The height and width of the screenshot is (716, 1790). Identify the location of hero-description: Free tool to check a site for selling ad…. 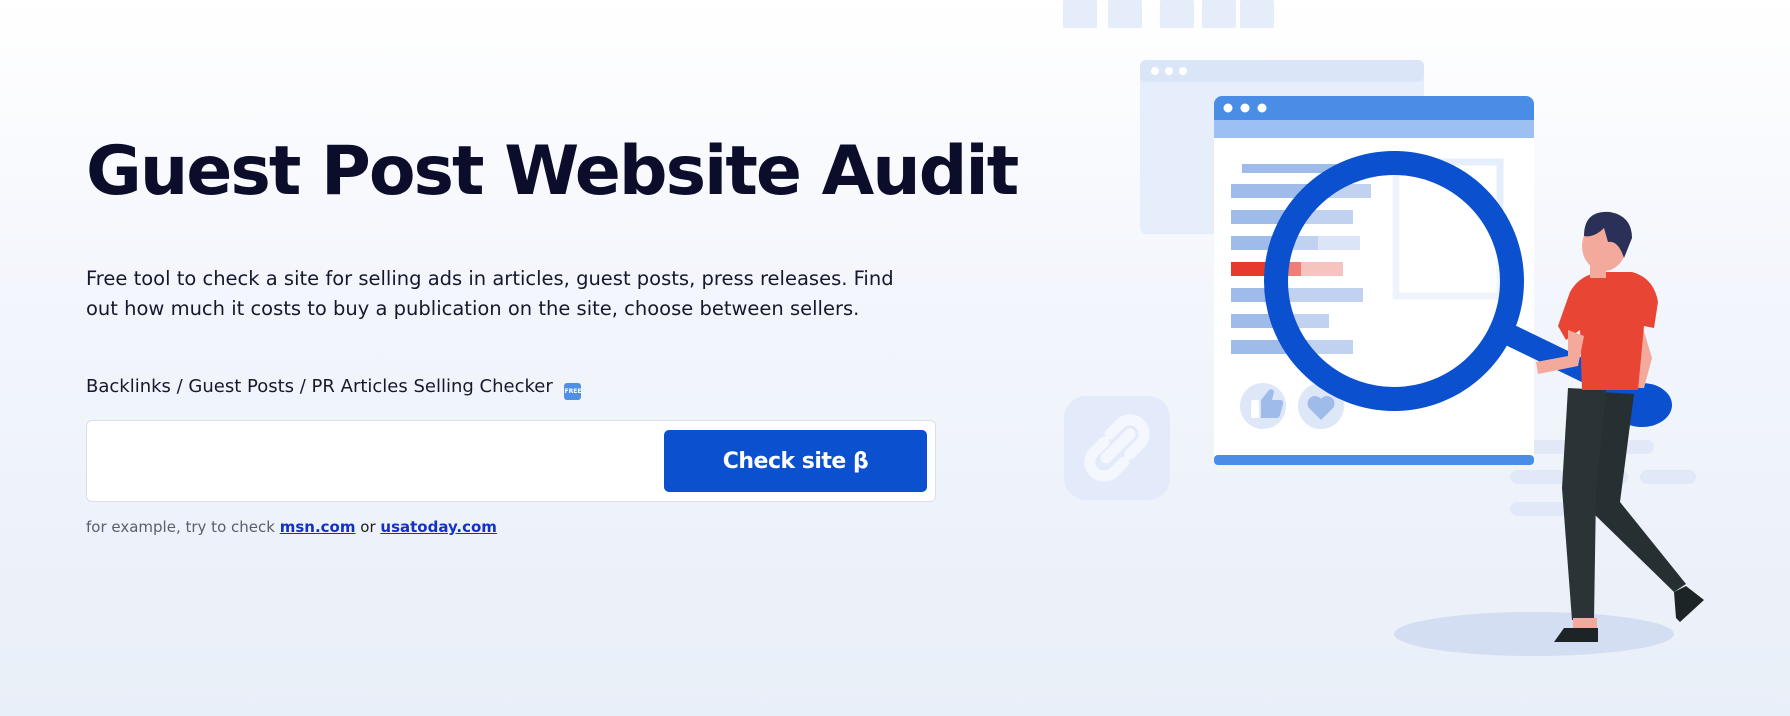
(490, 293).